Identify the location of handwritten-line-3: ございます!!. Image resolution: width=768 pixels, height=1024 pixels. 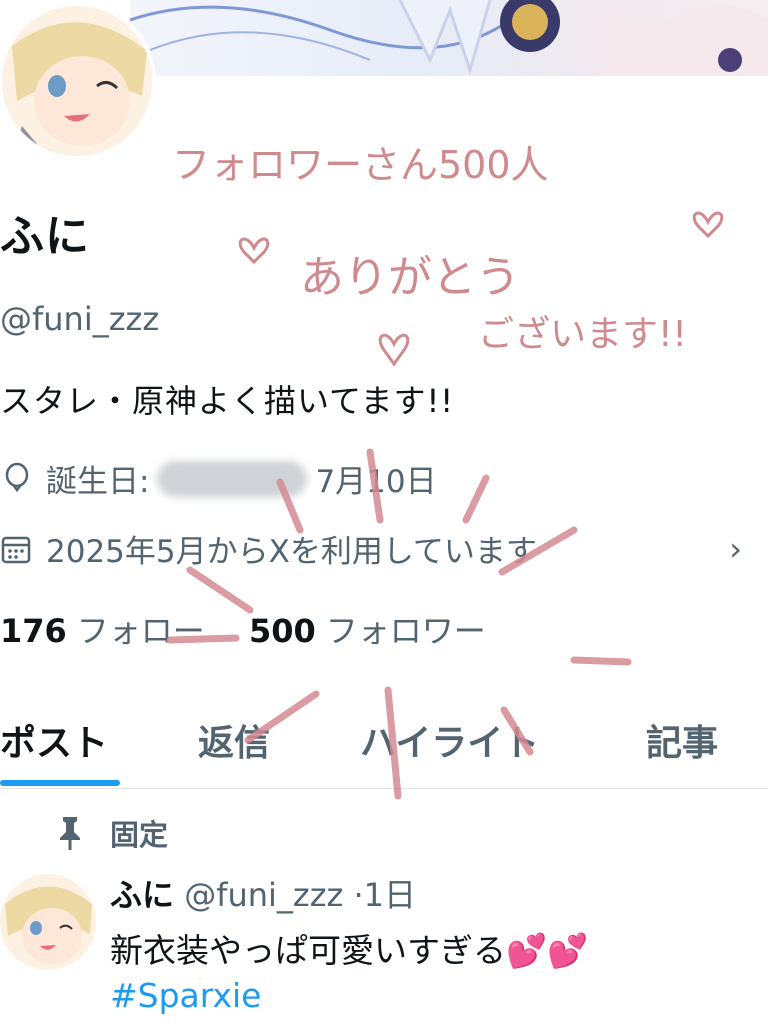
(582, 334).